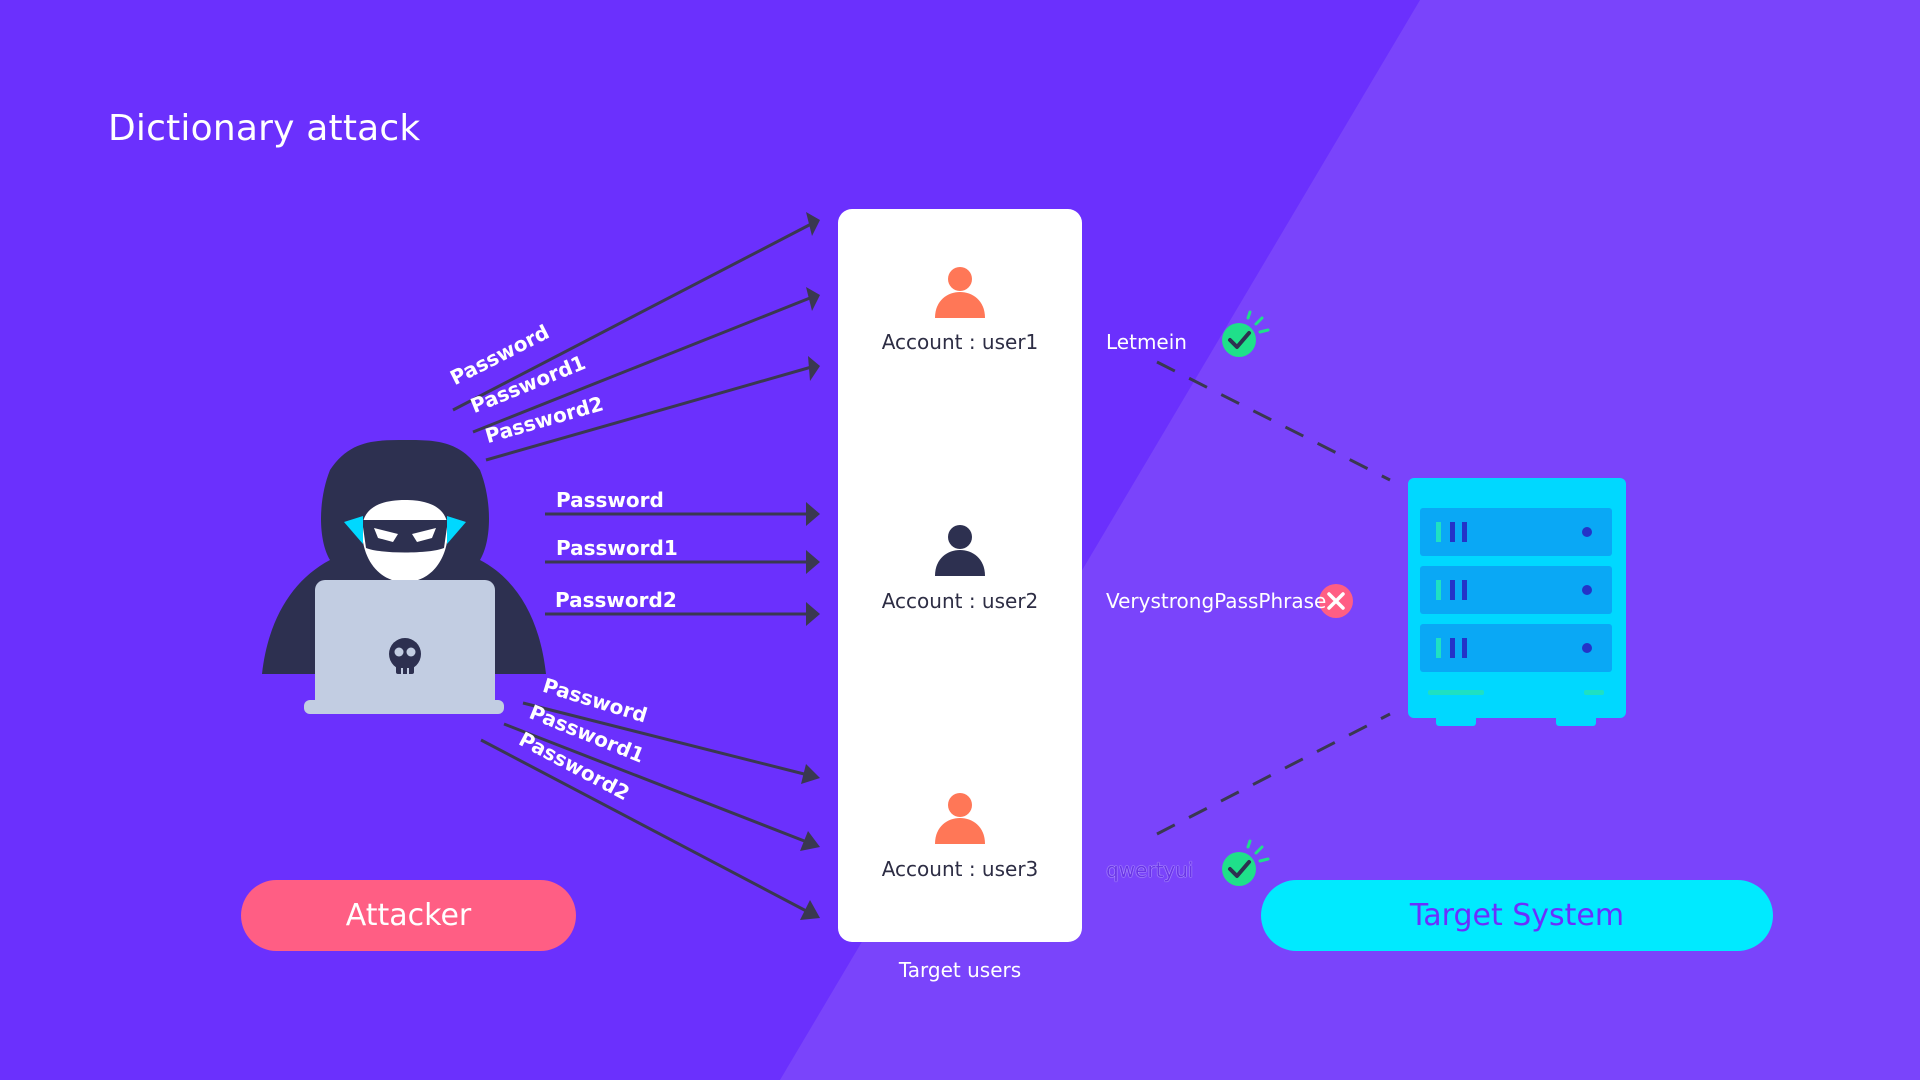 This screenshot has width=1920, height=1080. I want to click on account-label-user1: Account : user1, so click(960, 342).